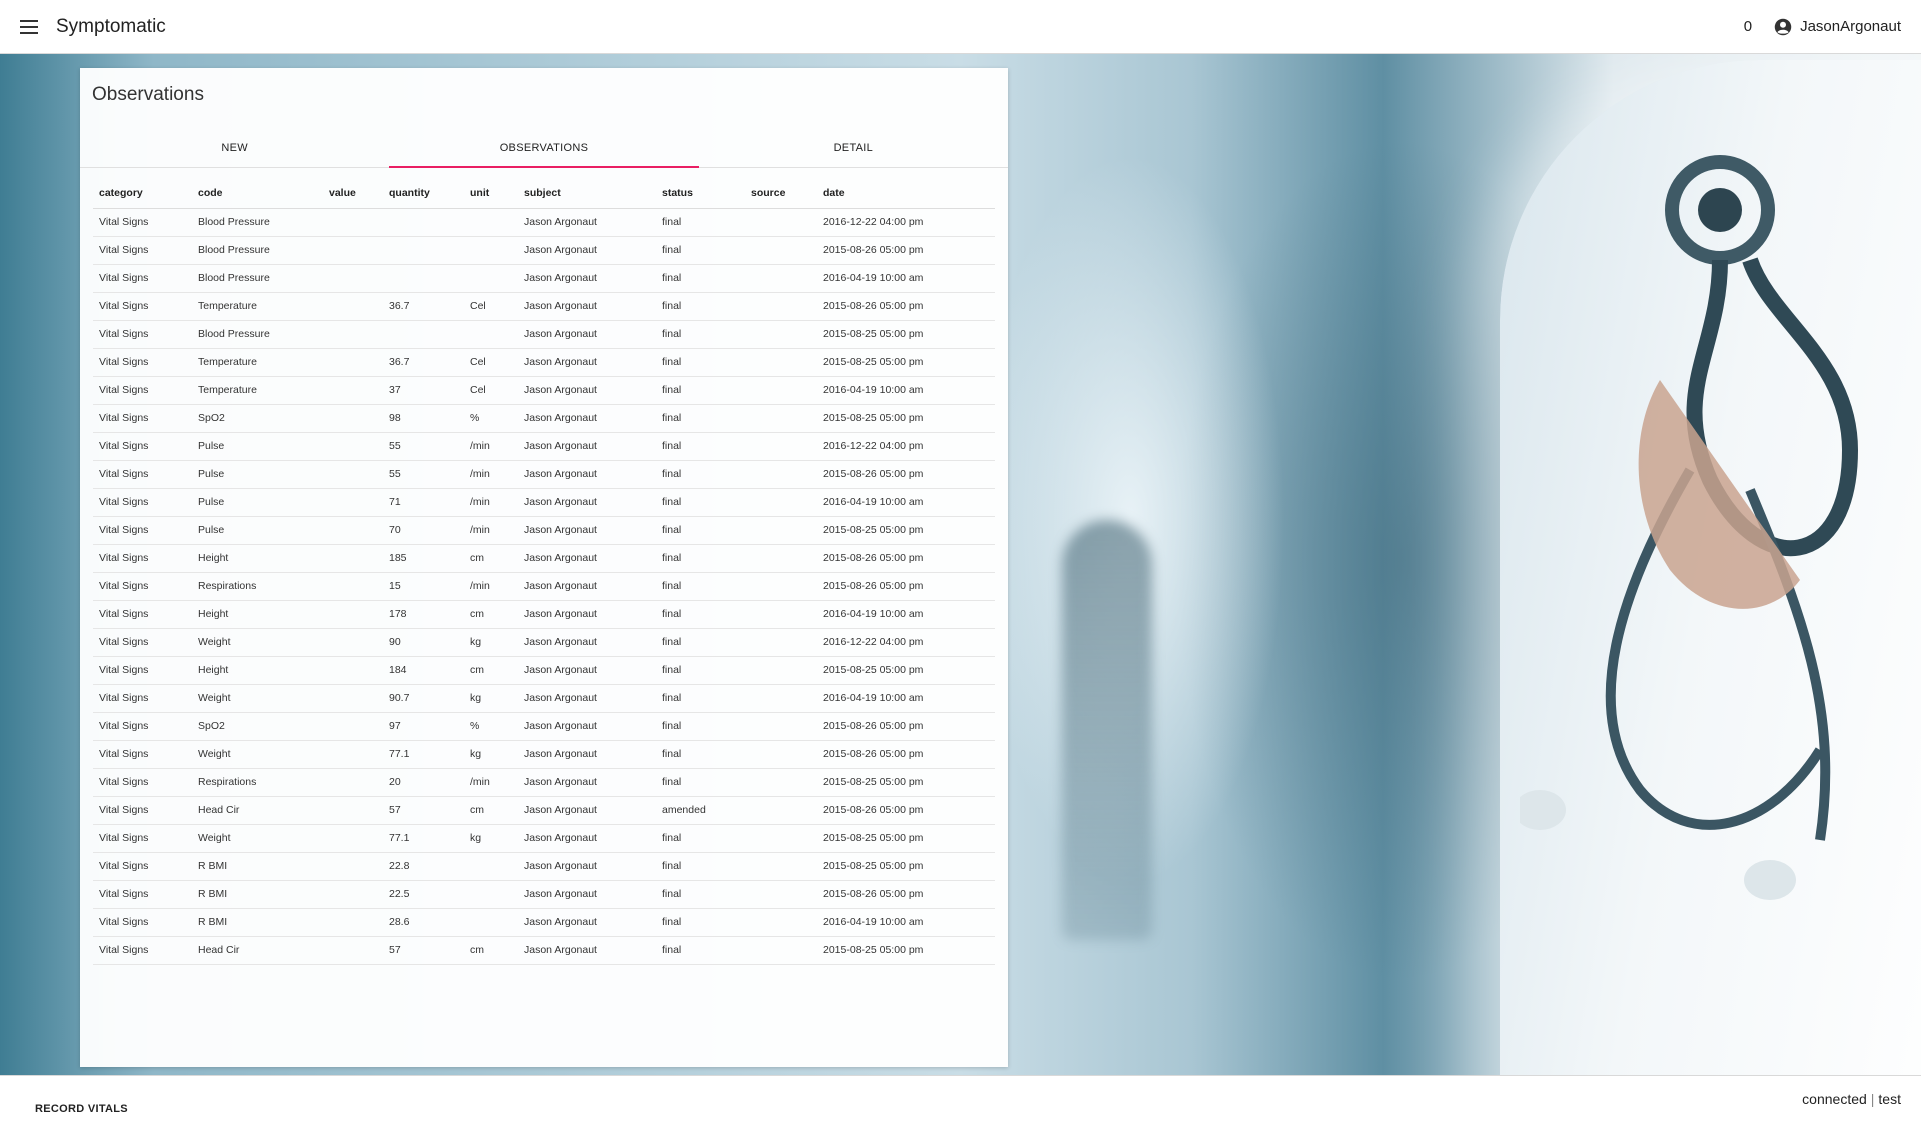  I want to click on cell-status: amended, so click(700, 810).